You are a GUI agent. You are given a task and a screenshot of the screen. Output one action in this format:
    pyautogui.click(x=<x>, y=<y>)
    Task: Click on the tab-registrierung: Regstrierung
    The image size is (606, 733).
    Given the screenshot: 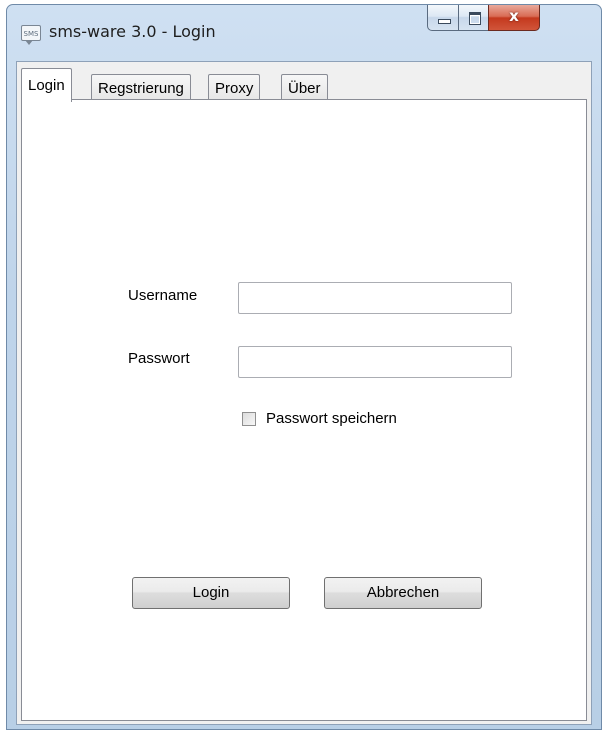 What is the action you would take?
    pyautogui.click(x=141, y=88)
    